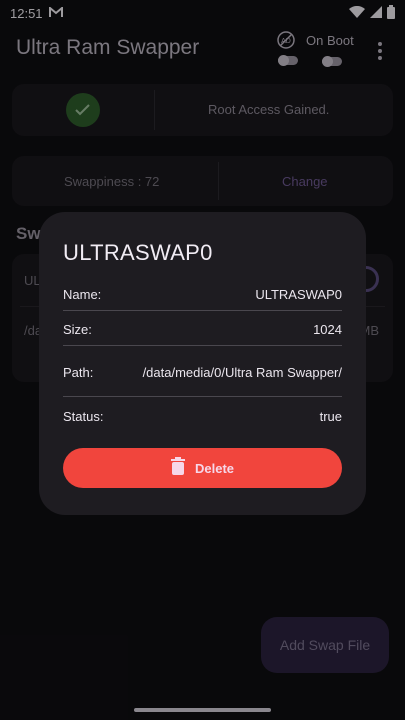 The height and width of the screenshot is (720, 405). I want to click on dialog-title: ULTRASWAP0, so click(138, 252).